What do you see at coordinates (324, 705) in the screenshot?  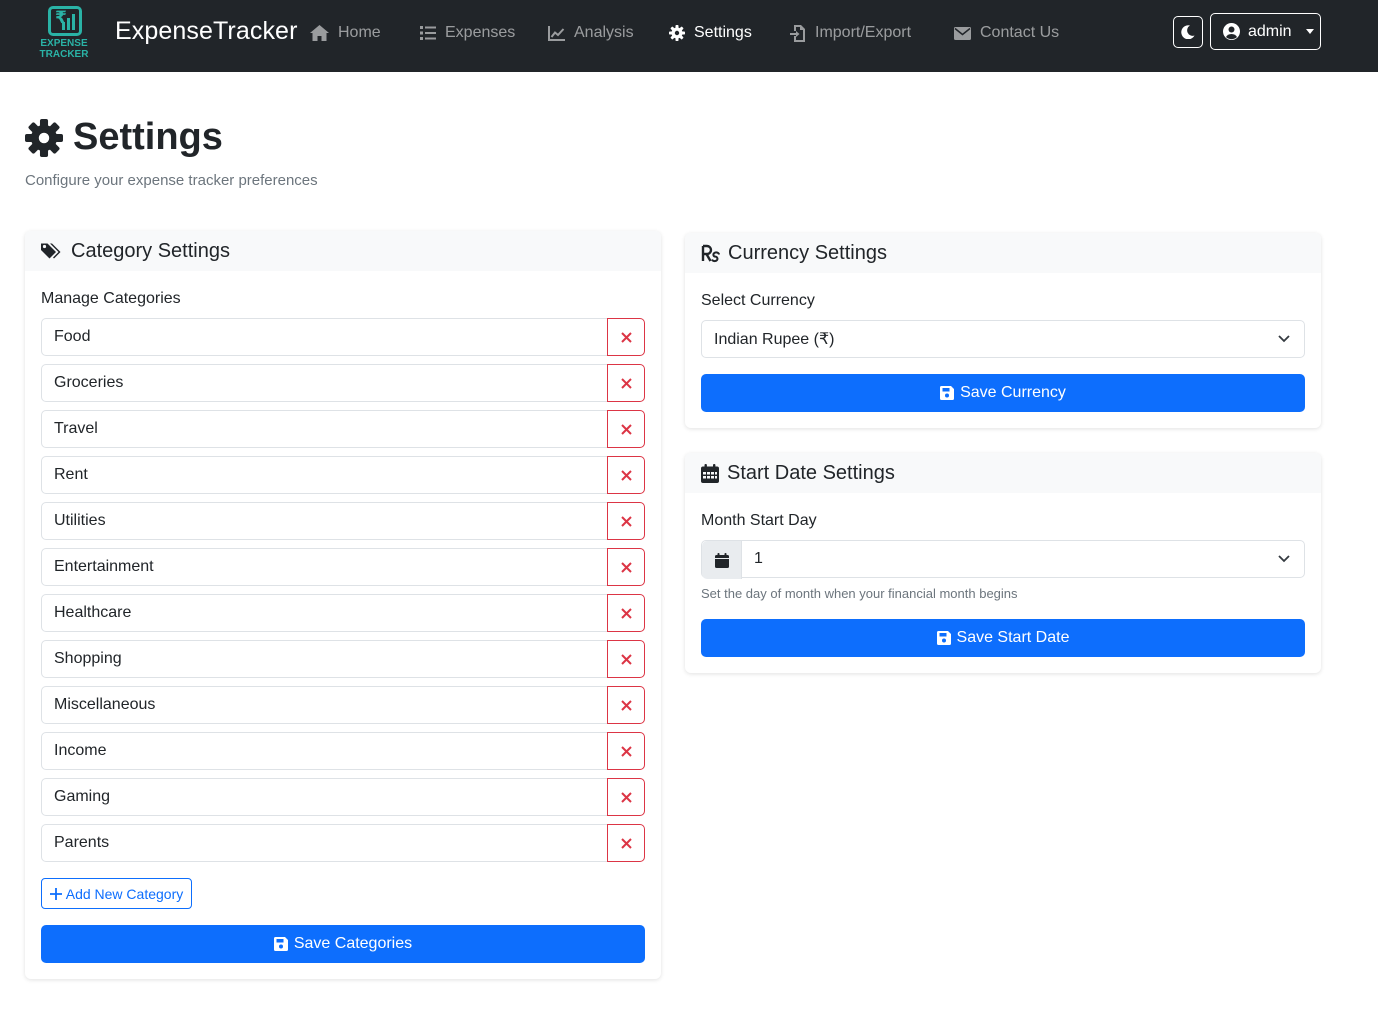 I see `category-name-input: Miscellaneous` at bounding box center [324, 705].